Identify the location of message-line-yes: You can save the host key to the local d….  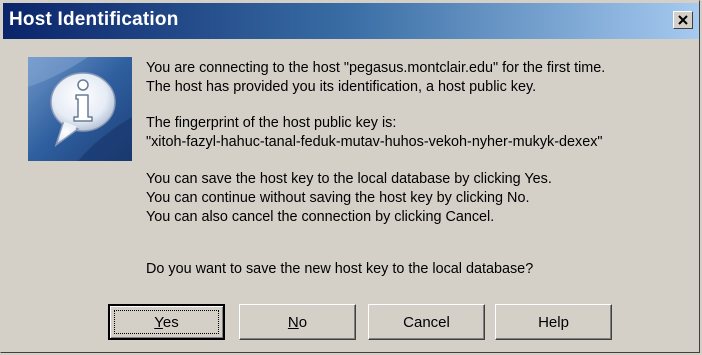
(349, 179).